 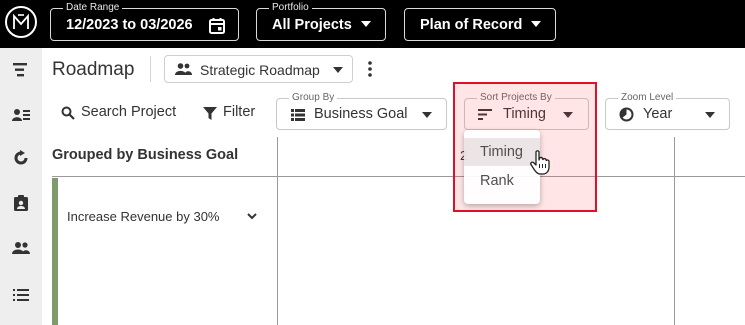 What do you see at coordinates (93, 8) in the screenshot?
I see `date-range-label: Date Range` at bounding box center [93, 8].